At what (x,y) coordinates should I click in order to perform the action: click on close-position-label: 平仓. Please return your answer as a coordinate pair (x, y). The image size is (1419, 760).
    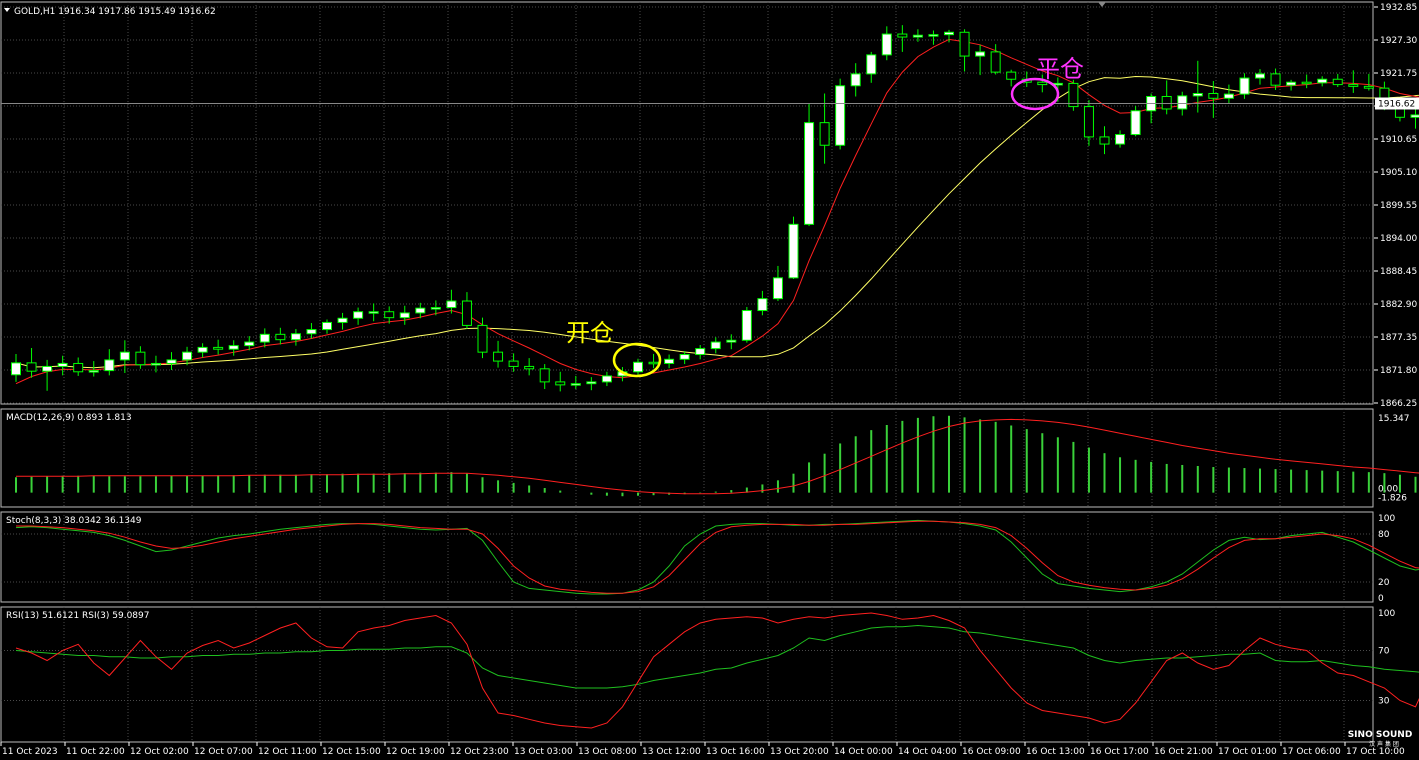
    Looking at the image, I should click on (1060, 69).